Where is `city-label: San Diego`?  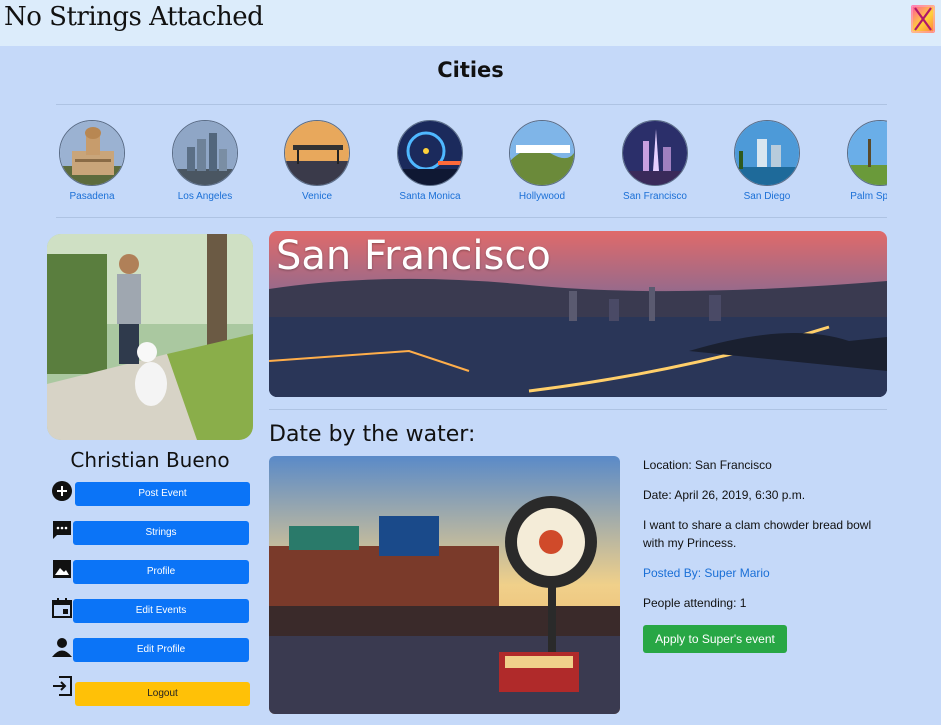
city-label: San Diego is located at coordinates (767, 196).